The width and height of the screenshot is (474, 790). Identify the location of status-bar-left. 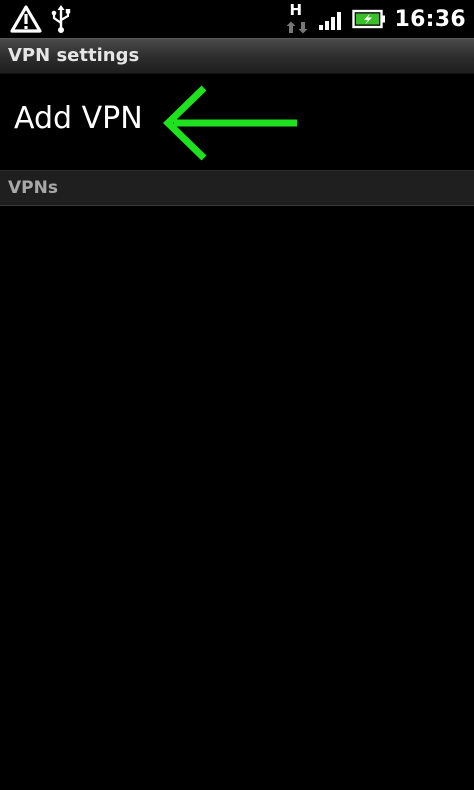
(41, 19).